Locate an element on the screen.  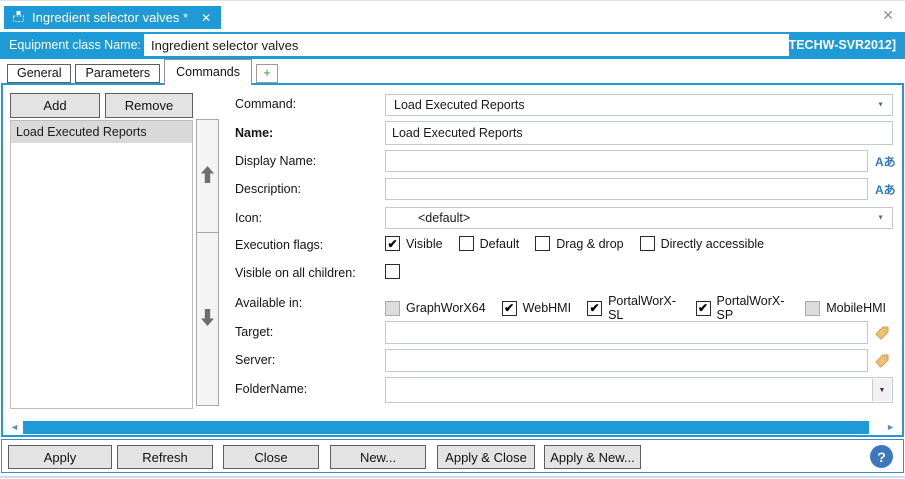
tab-bar: General Parameters Commands + is located at coordinates (144, 72).